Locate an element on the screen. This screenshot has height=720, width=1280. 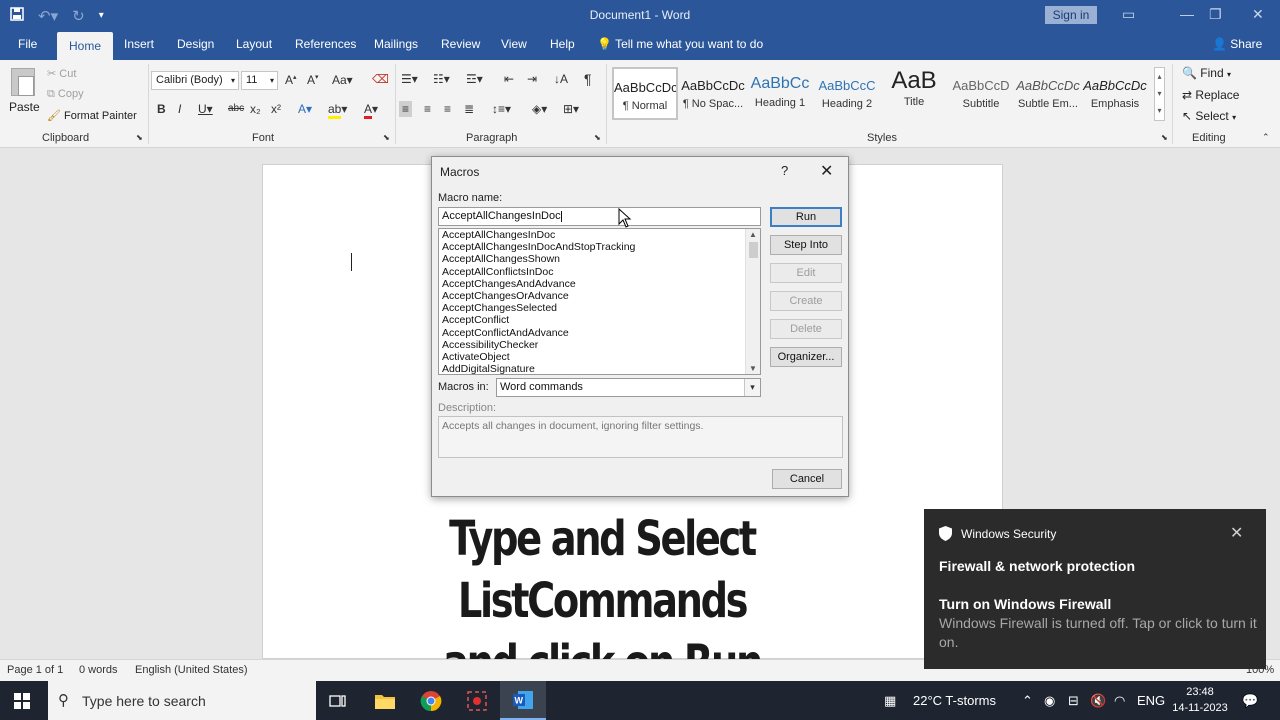
style-heading-1: AaBbCc Heading 1 is located at coordinates (780, 93).